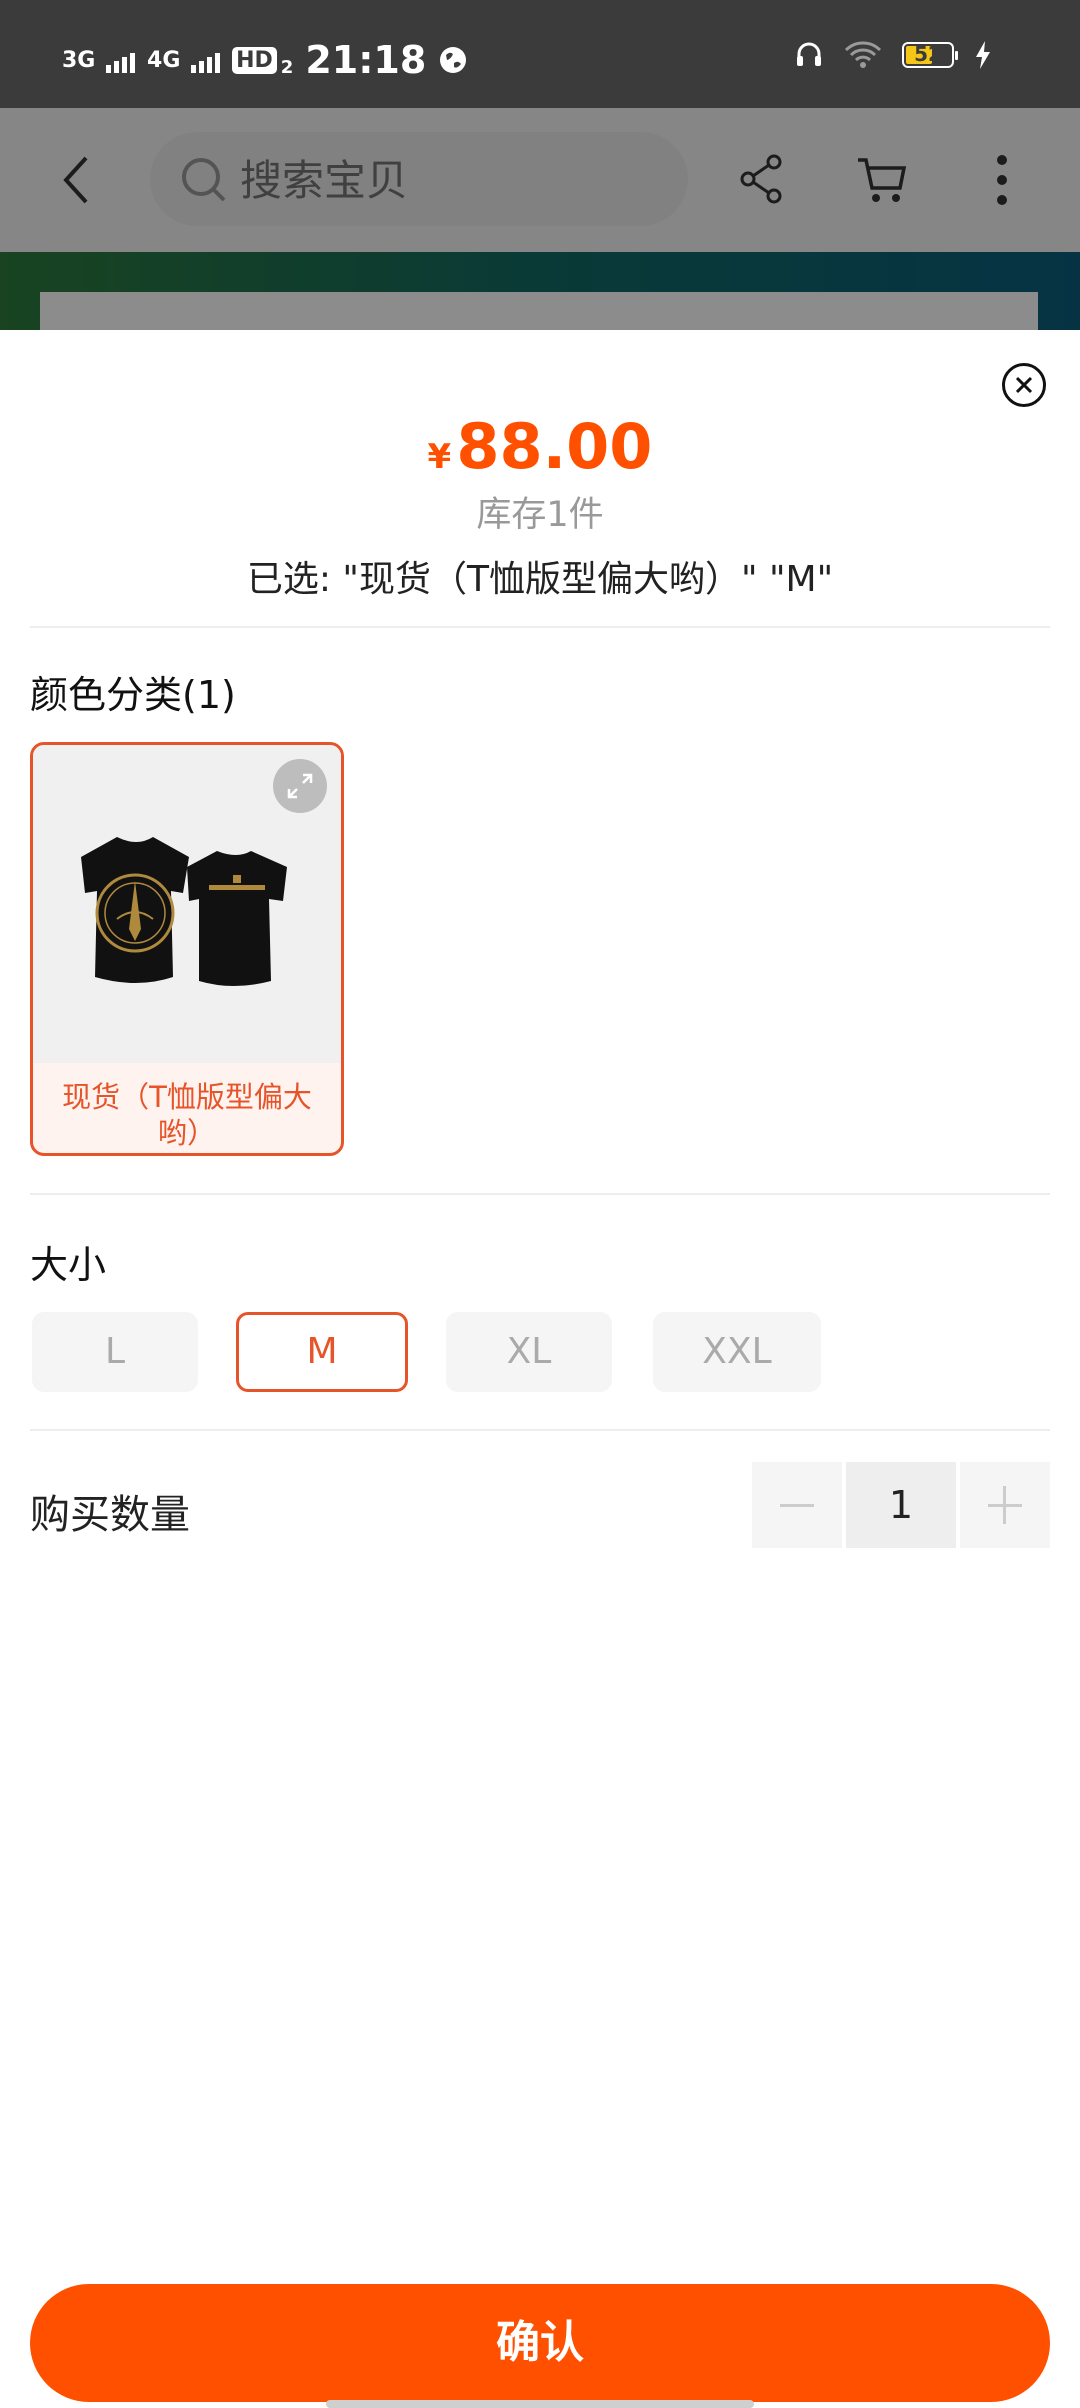 The width and height of the screenshot is (1080, 2408). Describe the element at coordinates (554, 446) in the screenshot. I see `price-value: 88.00` at that location.